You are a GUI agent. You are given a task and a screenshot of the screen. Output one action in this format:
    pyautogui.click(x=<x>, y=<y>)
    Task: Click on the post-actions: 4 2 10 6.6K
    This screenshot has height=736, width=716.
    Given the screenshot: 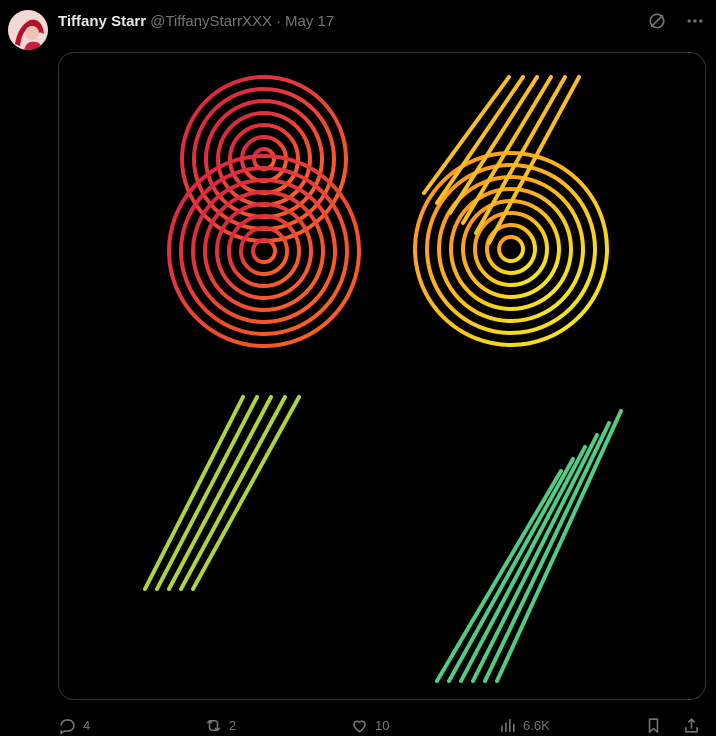 What is the action you would take?
    pyautogui.click(x=383, y=725)
    